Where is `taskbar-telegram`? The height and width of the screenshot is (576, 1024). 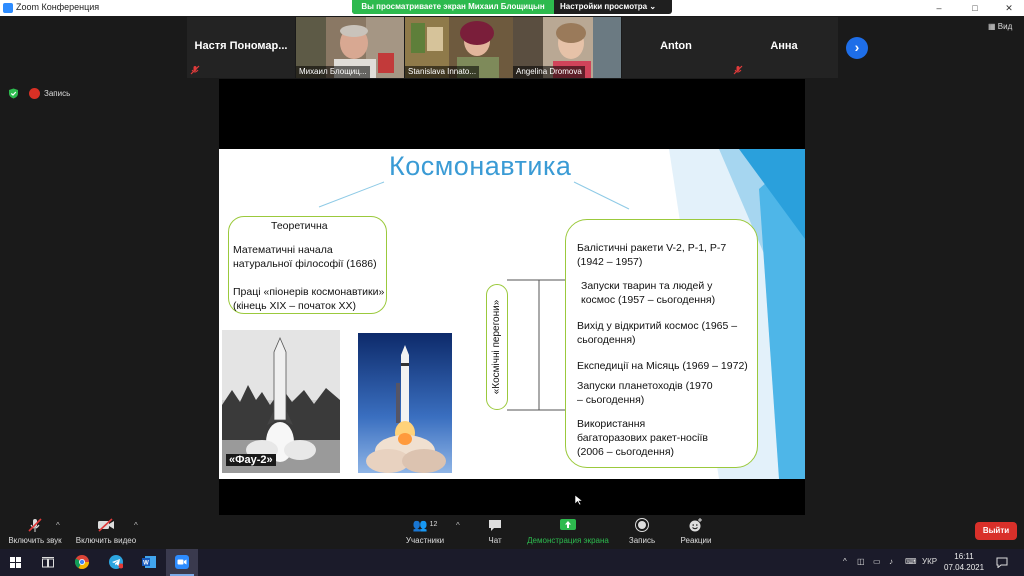
taskbar-telegram is located at coordinates (116, 562).